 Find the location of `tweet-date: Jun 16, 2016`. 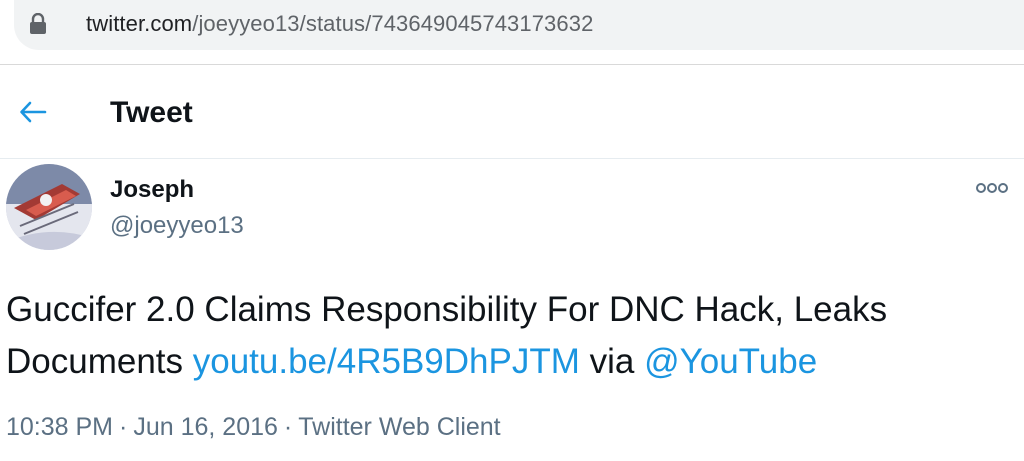

tweet-date: Jun 16, 2016 is located at coordinates (205, 427).